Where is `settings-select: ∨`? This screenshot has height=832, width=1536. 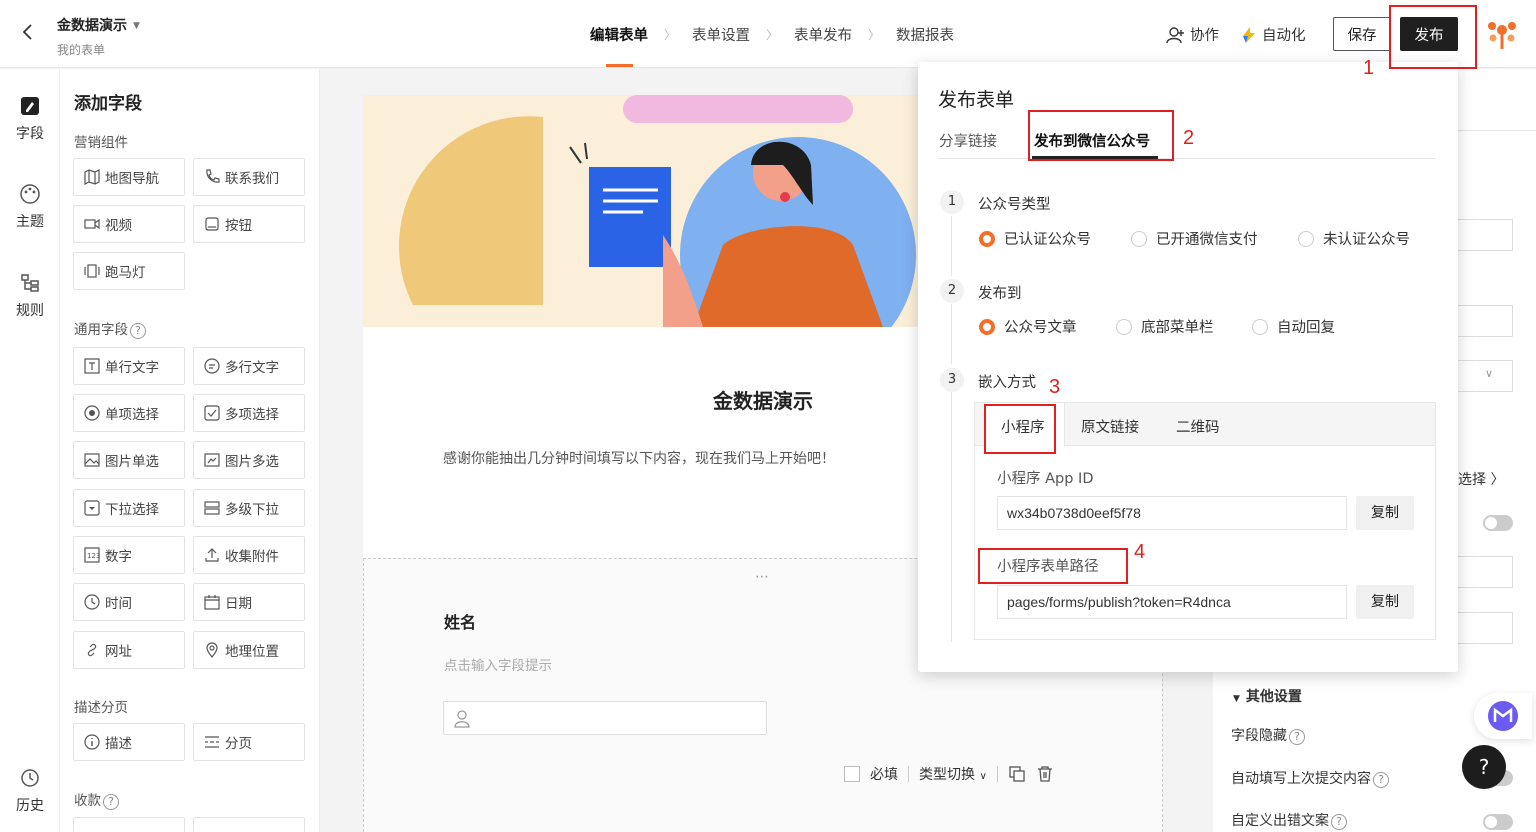 settings-select: ∨ is located at coordinates (1484, 376).